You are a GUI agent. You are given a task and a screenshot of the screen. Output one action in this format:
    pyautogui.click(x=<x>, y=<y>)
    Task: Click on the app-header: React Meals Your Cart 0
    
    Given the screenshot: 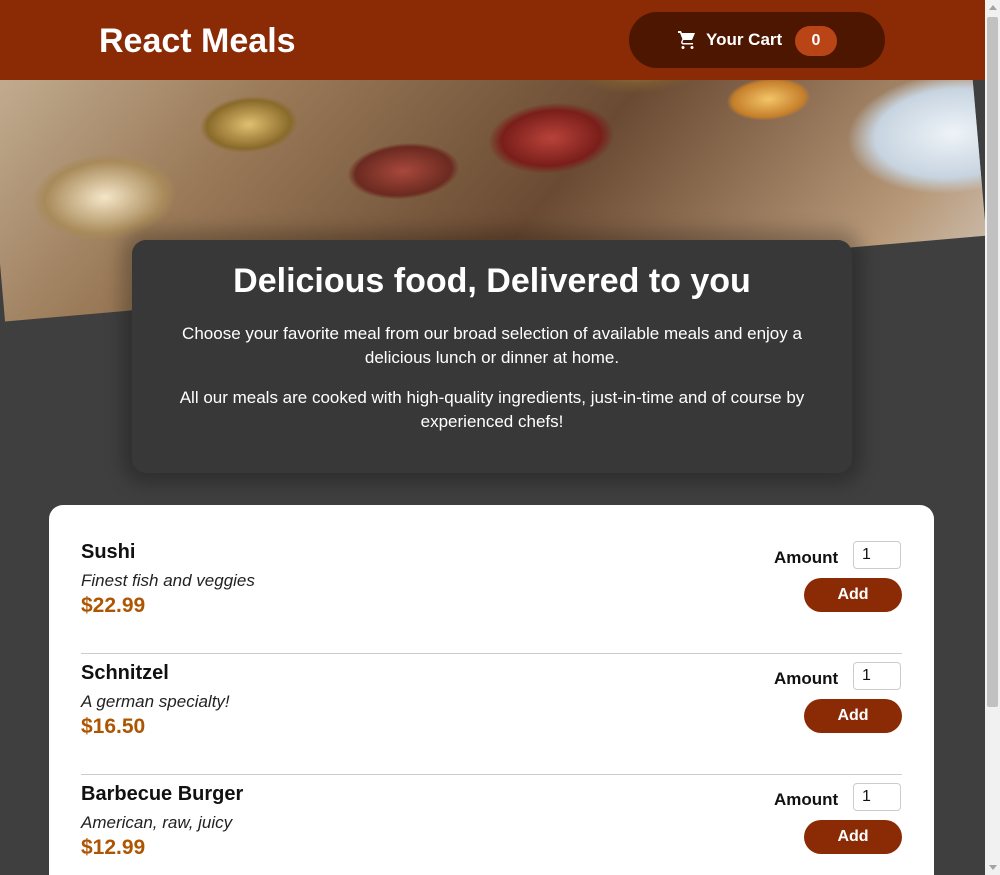 What is the action you would take?
    pyautogui.click(x=492, y=40)
    